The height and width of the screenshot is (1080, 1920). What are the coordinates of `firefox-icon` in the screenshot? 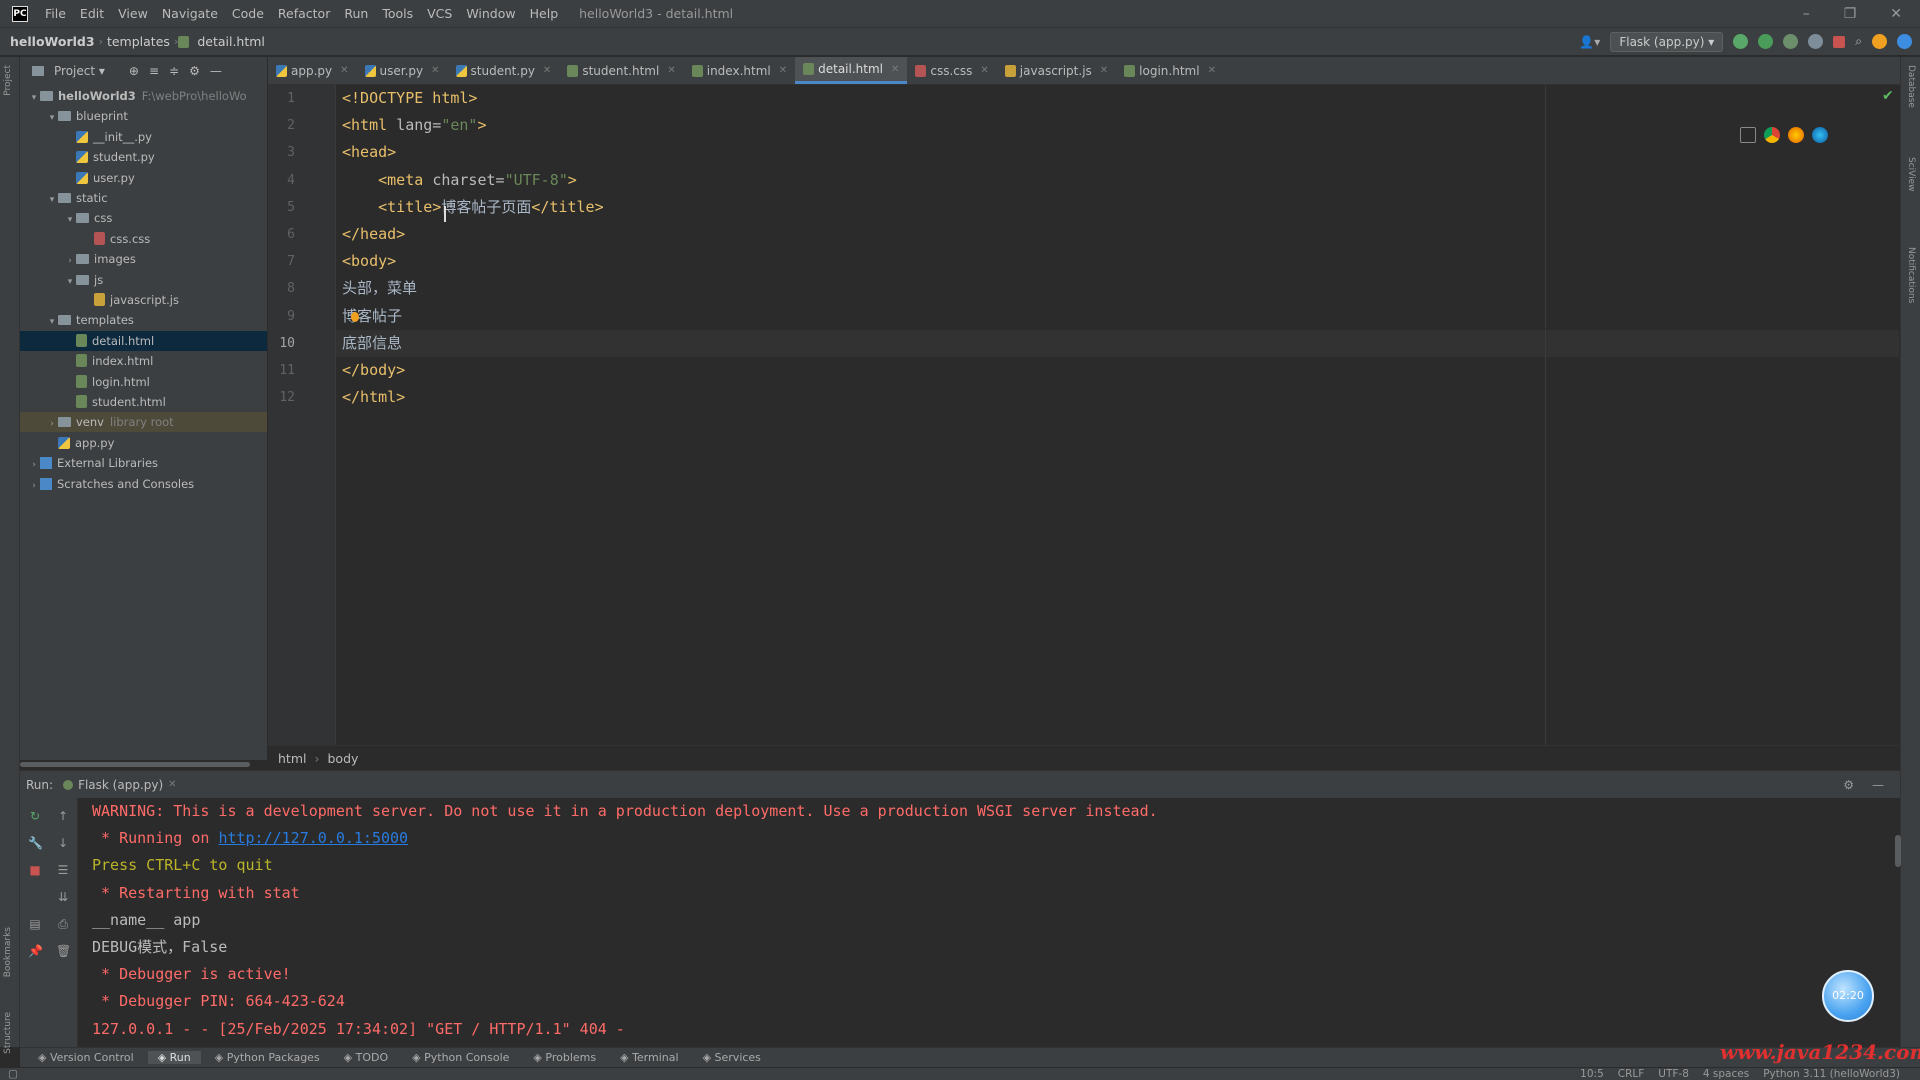 It's located at (1796, 135).